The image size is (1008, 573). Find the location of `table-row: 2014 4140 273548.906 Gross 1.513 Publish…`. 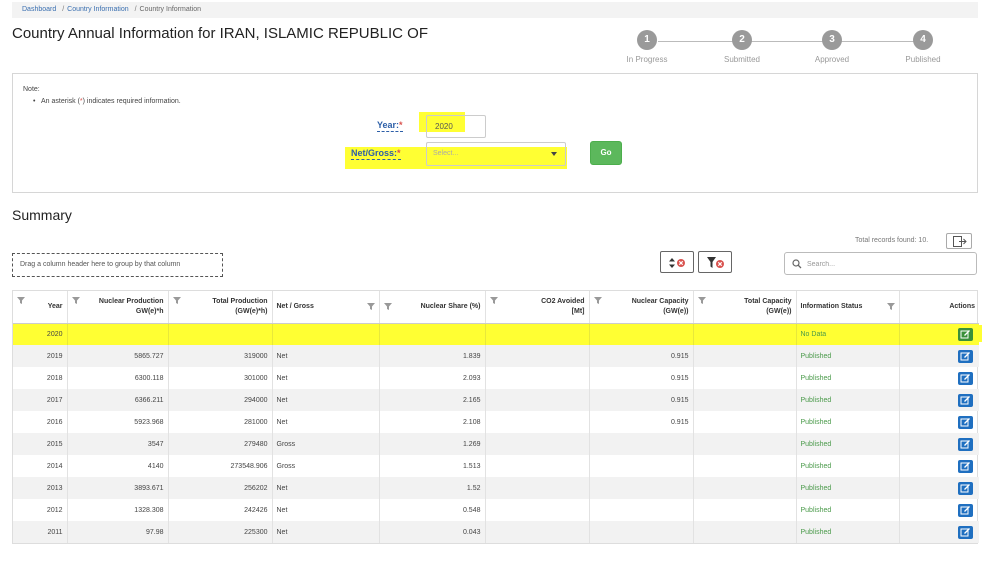

table-row: 2014 4140 273548.906 Gross 1.513 Publish… is located at coordinates (496, 466).